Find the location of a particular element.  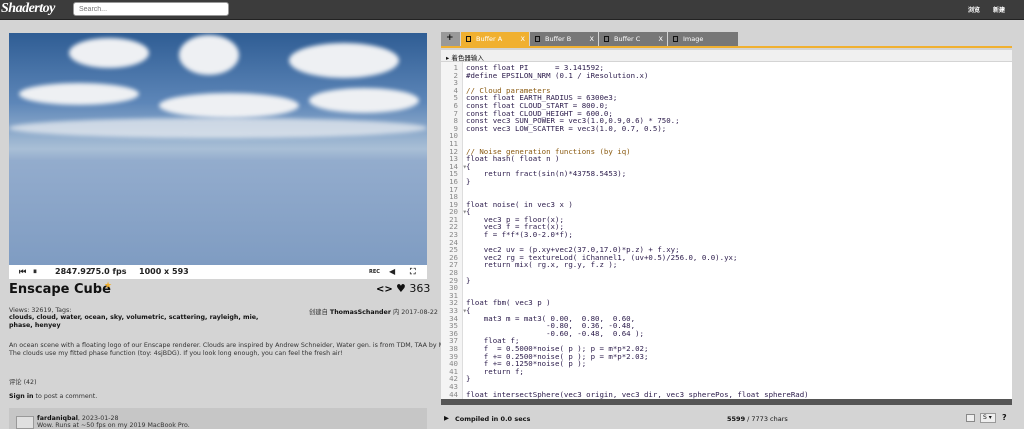

views-count: Views: 32619, Tags: is located at coordinates (40, 310).